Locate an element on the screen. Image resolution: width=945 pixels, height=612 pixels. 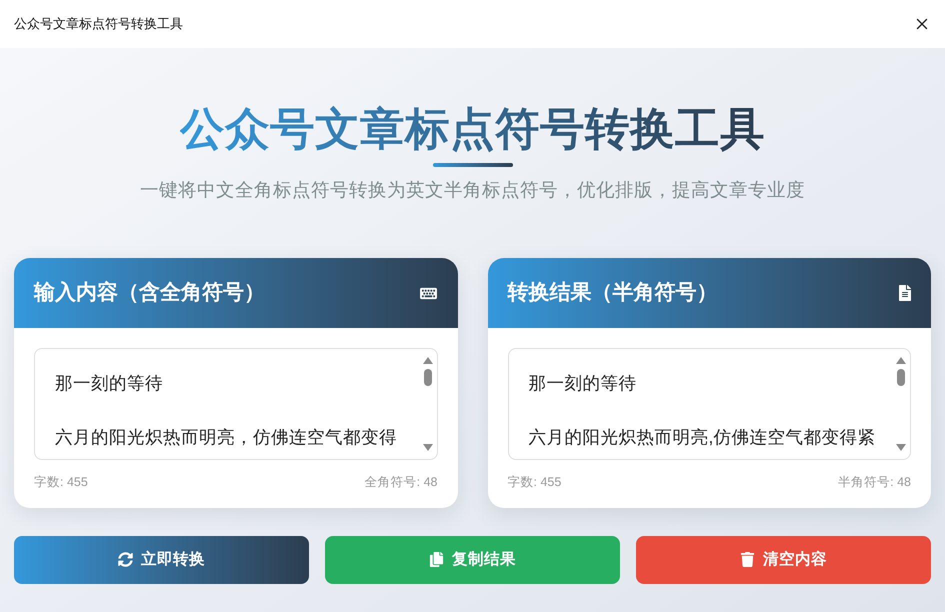
page-subtitle: 一键将中文全角标点符号转换为英文半角标点符号，优化排版，提高文章专业度 is located at coordinates (472, 190).